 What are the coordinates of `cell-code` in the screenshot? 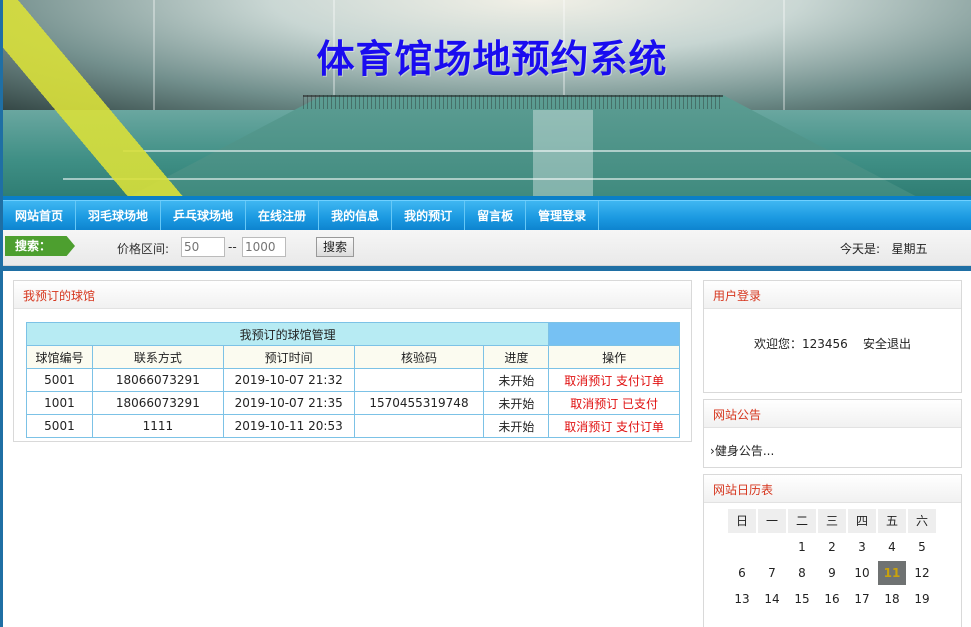 It's located at (419, 426).